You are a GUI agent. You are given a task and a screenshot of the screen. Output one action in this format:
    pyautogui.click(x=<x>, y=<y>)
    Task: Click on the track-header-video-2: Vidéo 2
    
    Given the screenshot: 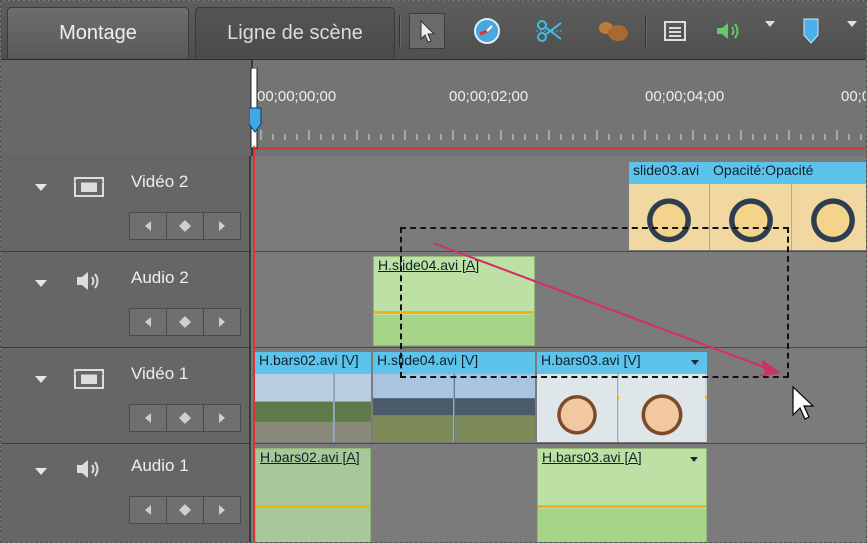 What is the action you would take?
    pyautogui.click(x=126, y=204)
    